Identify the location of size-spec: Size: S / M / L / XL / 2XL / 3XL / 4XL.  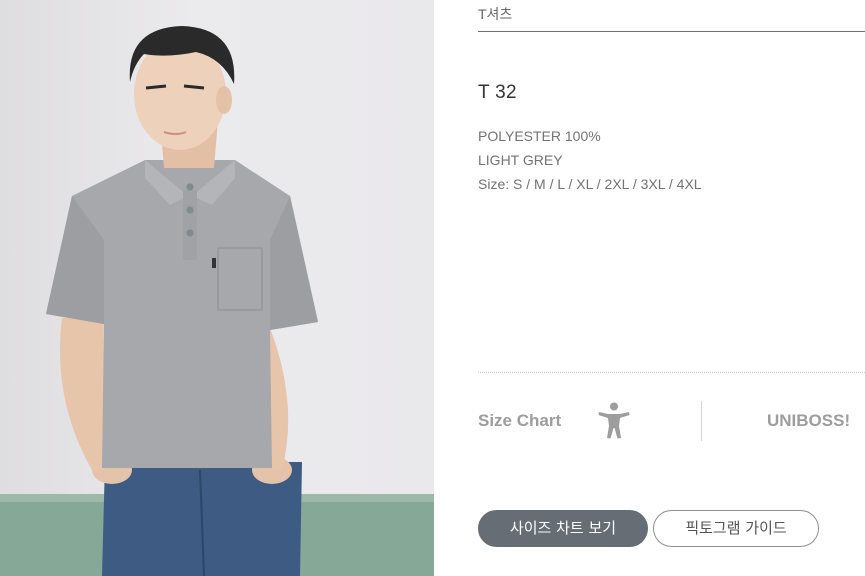
(590, 184).